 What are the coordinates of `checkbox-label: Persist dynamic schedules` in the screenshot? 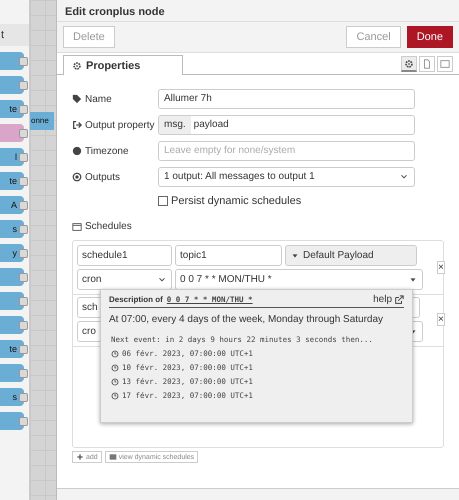 It's located at (236, 201).